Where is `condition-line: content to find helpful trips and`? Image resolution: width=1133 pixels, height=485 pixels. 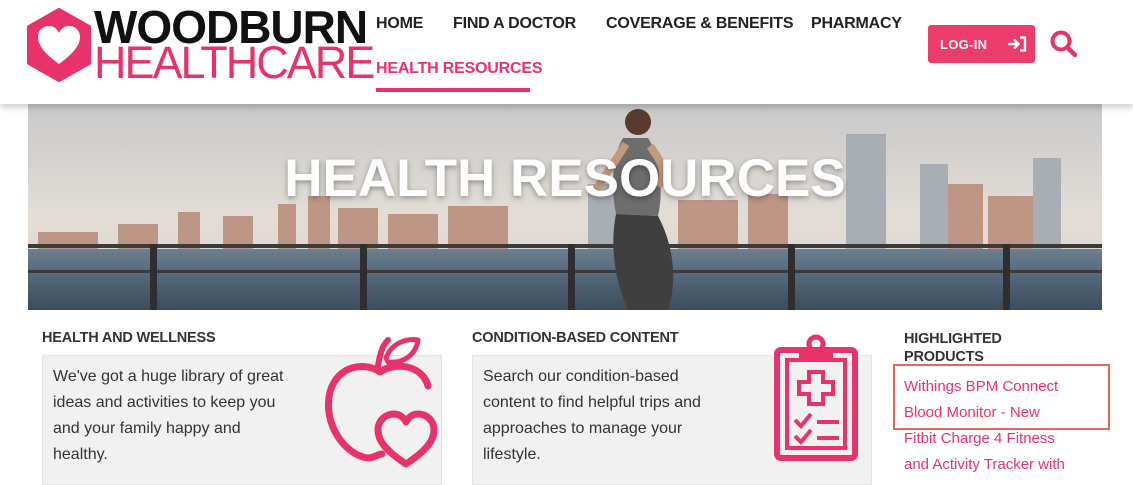
condition-line: content to find helpful trips and is located at coordinates (592, 402).